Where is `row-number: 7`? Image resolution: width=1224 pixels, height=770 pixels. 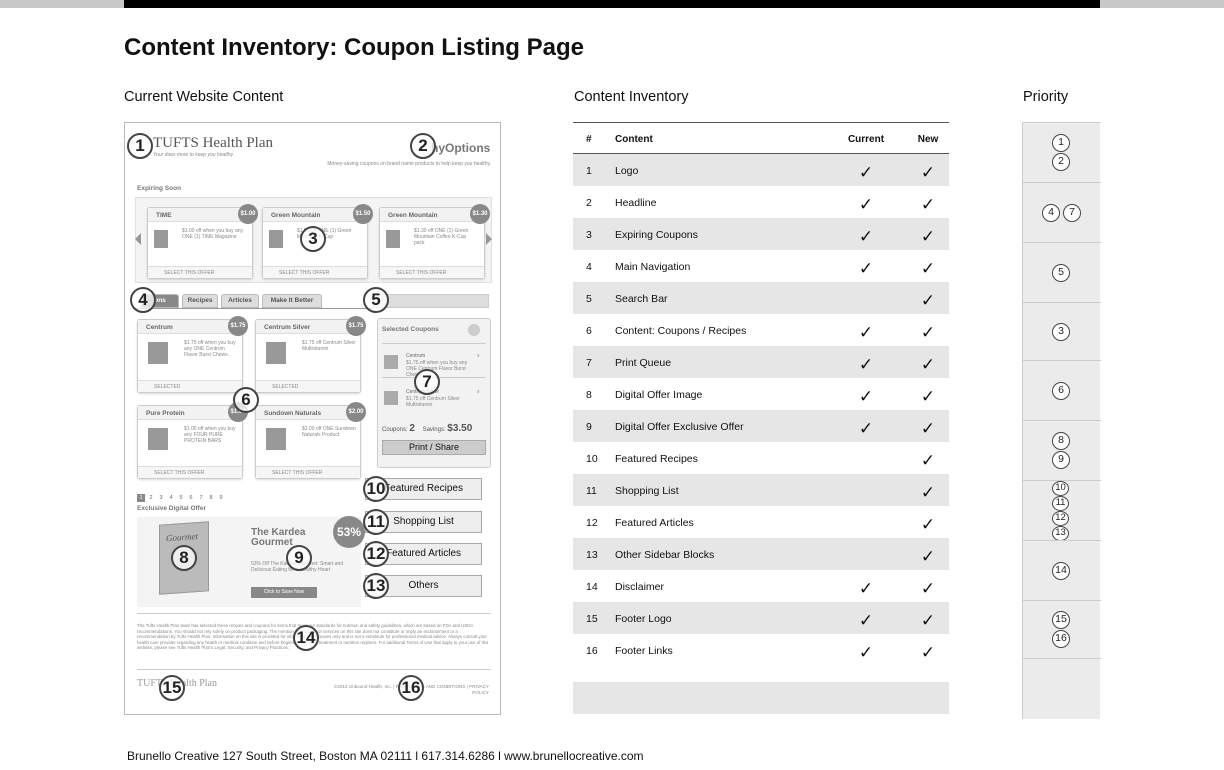 row-number: 7 is located at coordinates (589, 363).